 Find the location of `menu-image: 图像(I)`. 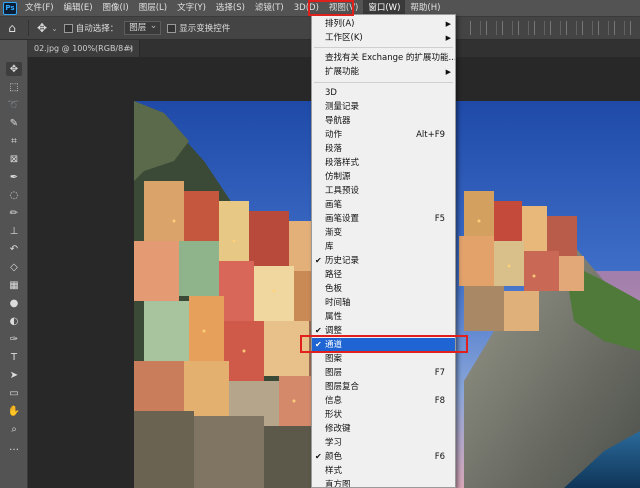

menu-image: 图像(I) is located at coordinates (116, 8).